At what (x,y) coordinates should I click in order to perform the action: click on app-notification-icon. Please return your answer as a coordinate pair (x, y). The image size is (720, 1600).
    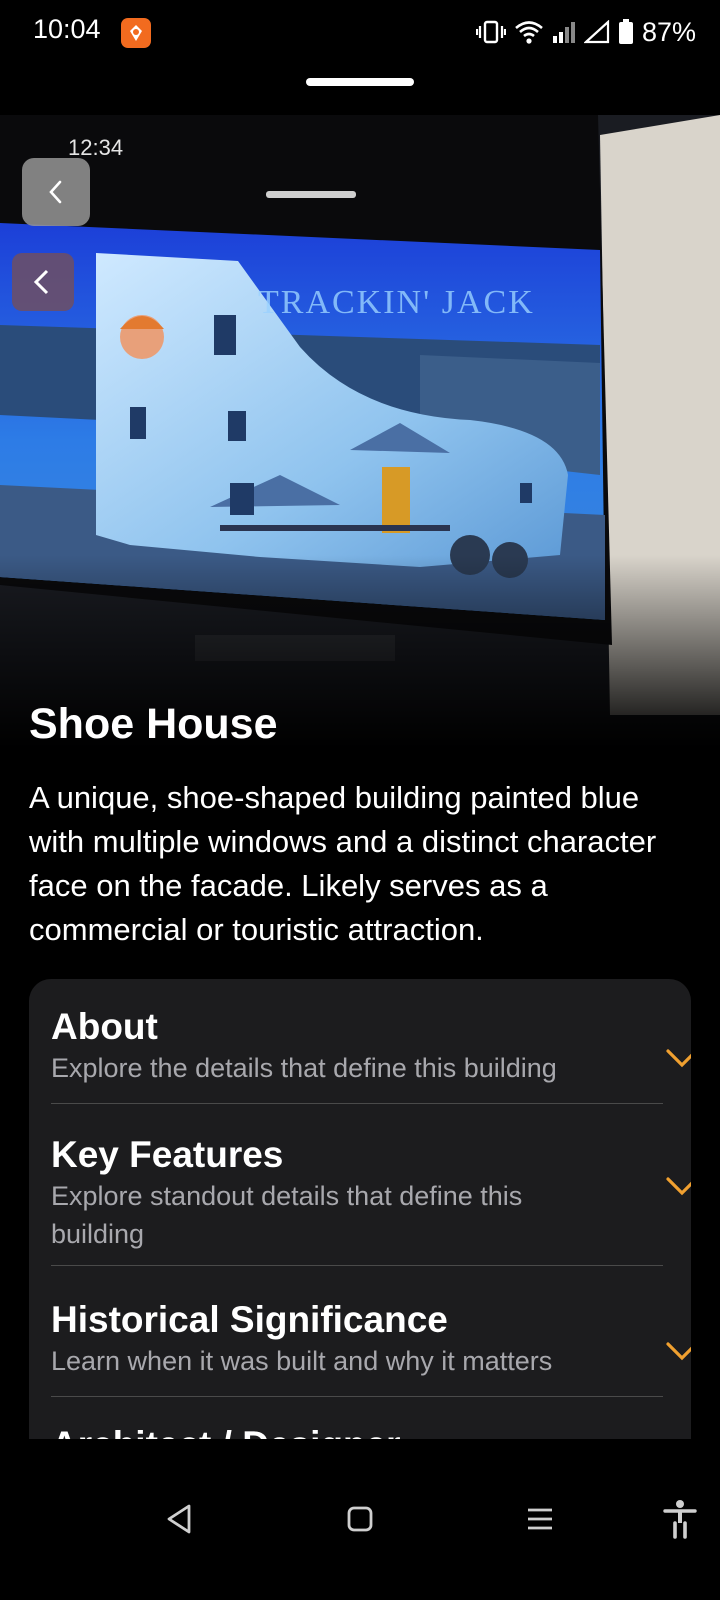
    Looking at the image, I should click on (136, 33).